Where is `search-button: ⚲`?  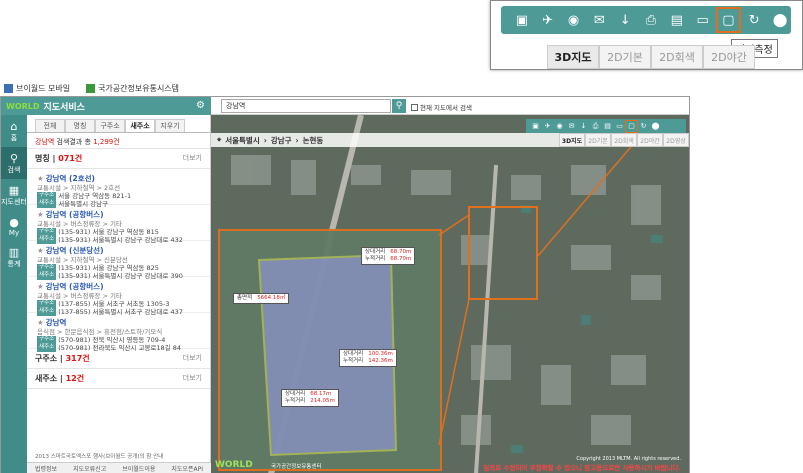 search-button: ⚲ is located at coordinates (399, 106).